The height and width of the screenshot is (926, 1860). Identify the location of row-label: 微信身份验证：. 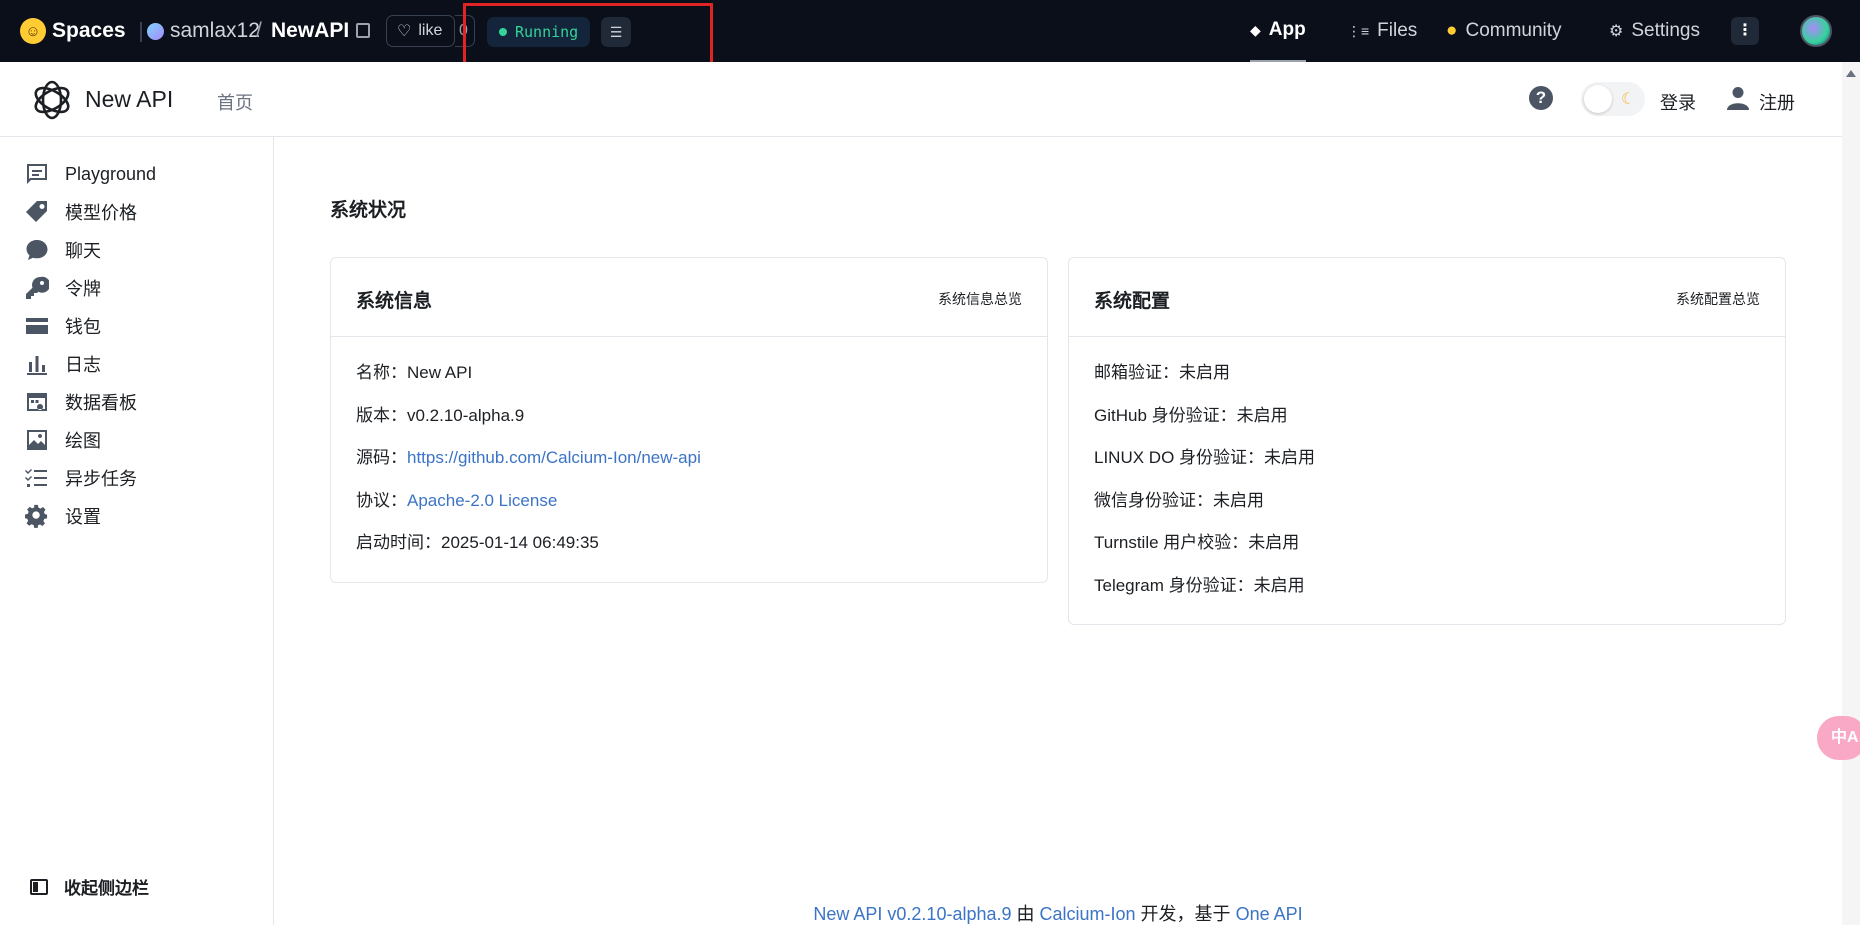
(1153, 500).